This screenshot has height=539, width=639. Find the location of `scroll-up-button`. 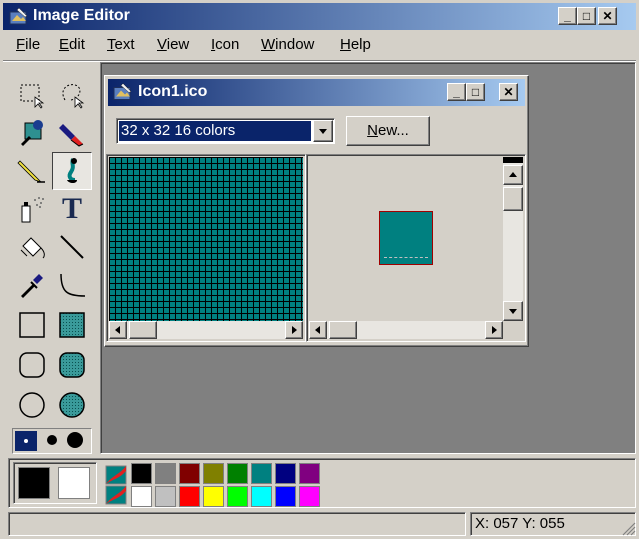

scroll-up-button is located at coordinates (513, 175).